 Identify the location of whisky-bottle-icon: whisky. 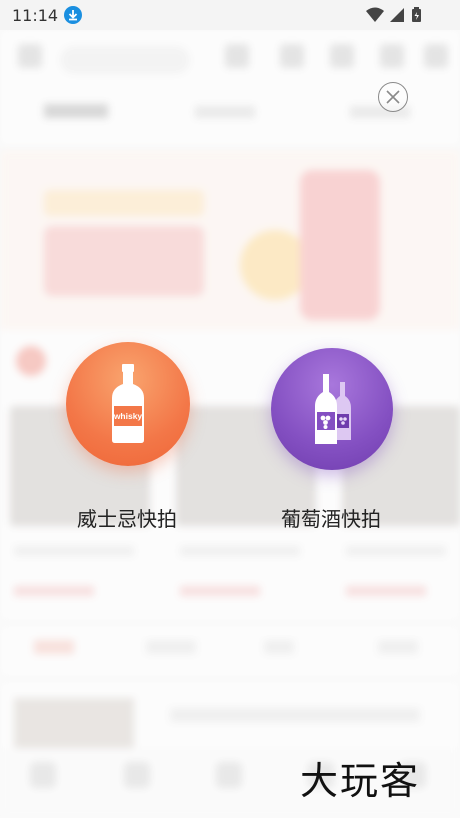
(128, 403).